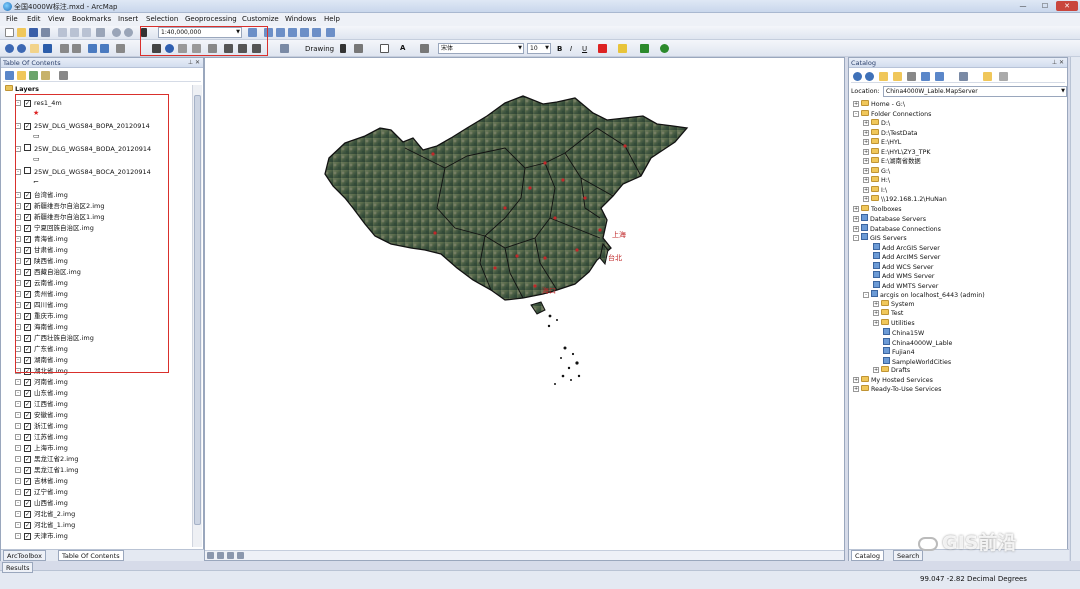  What do you see at coordinates (332, 19) in the screenshot?
I see `menu-help: Help` at bounding box center [332, 19].